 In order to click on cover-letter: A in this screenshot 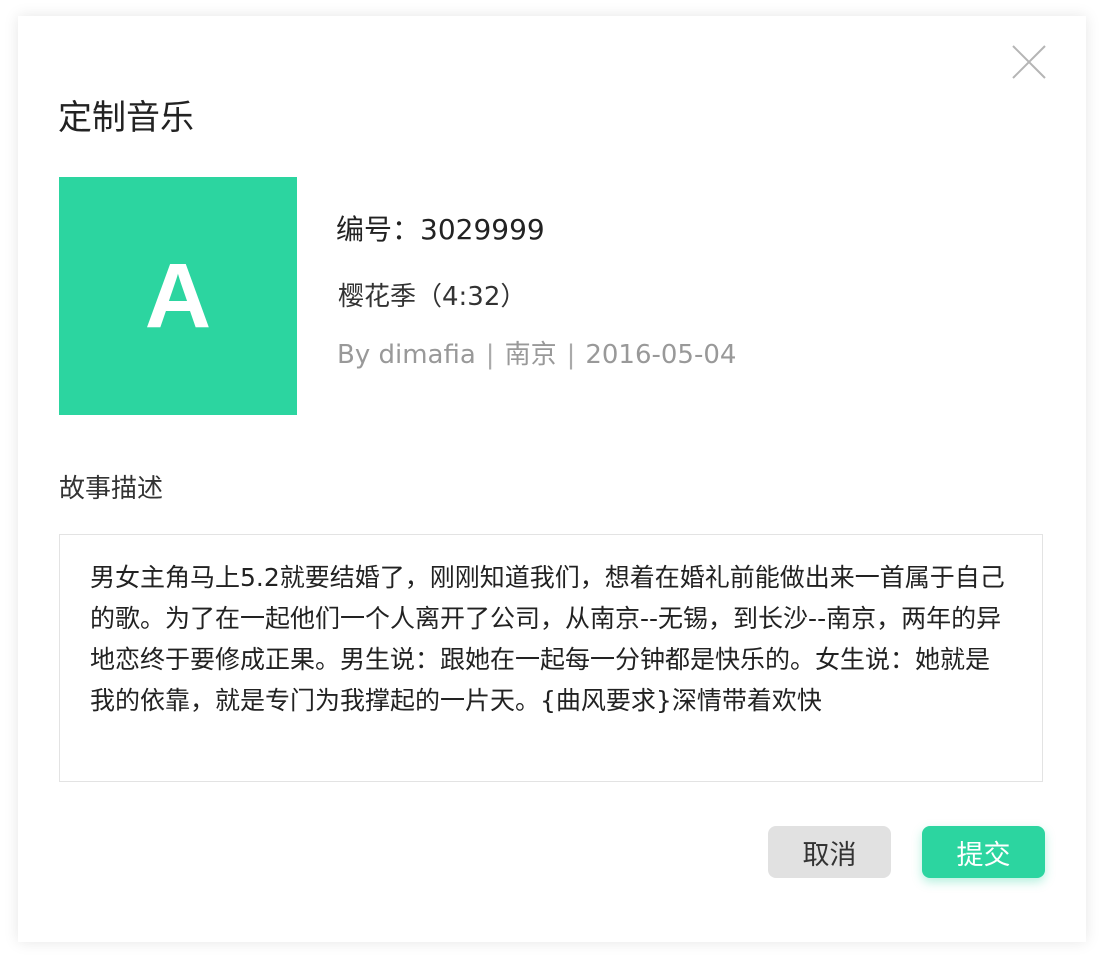, I will do `click(178, 296)`.